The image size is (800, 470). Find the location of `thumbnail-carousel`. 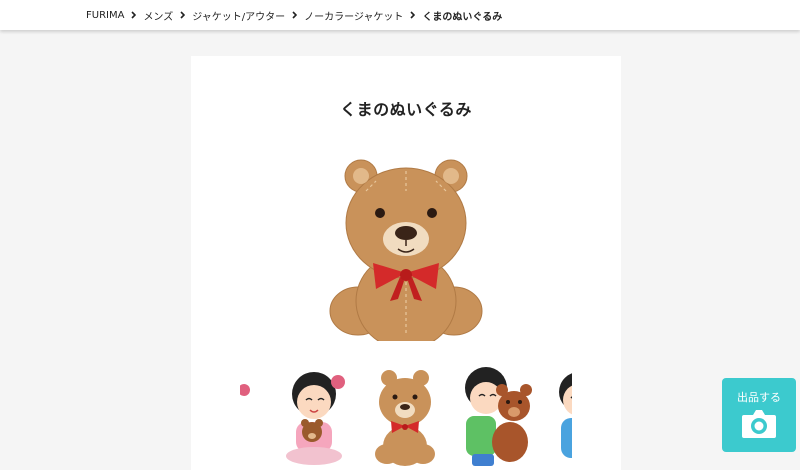

thumbnail-carousel is located at coordinates (406, 418).